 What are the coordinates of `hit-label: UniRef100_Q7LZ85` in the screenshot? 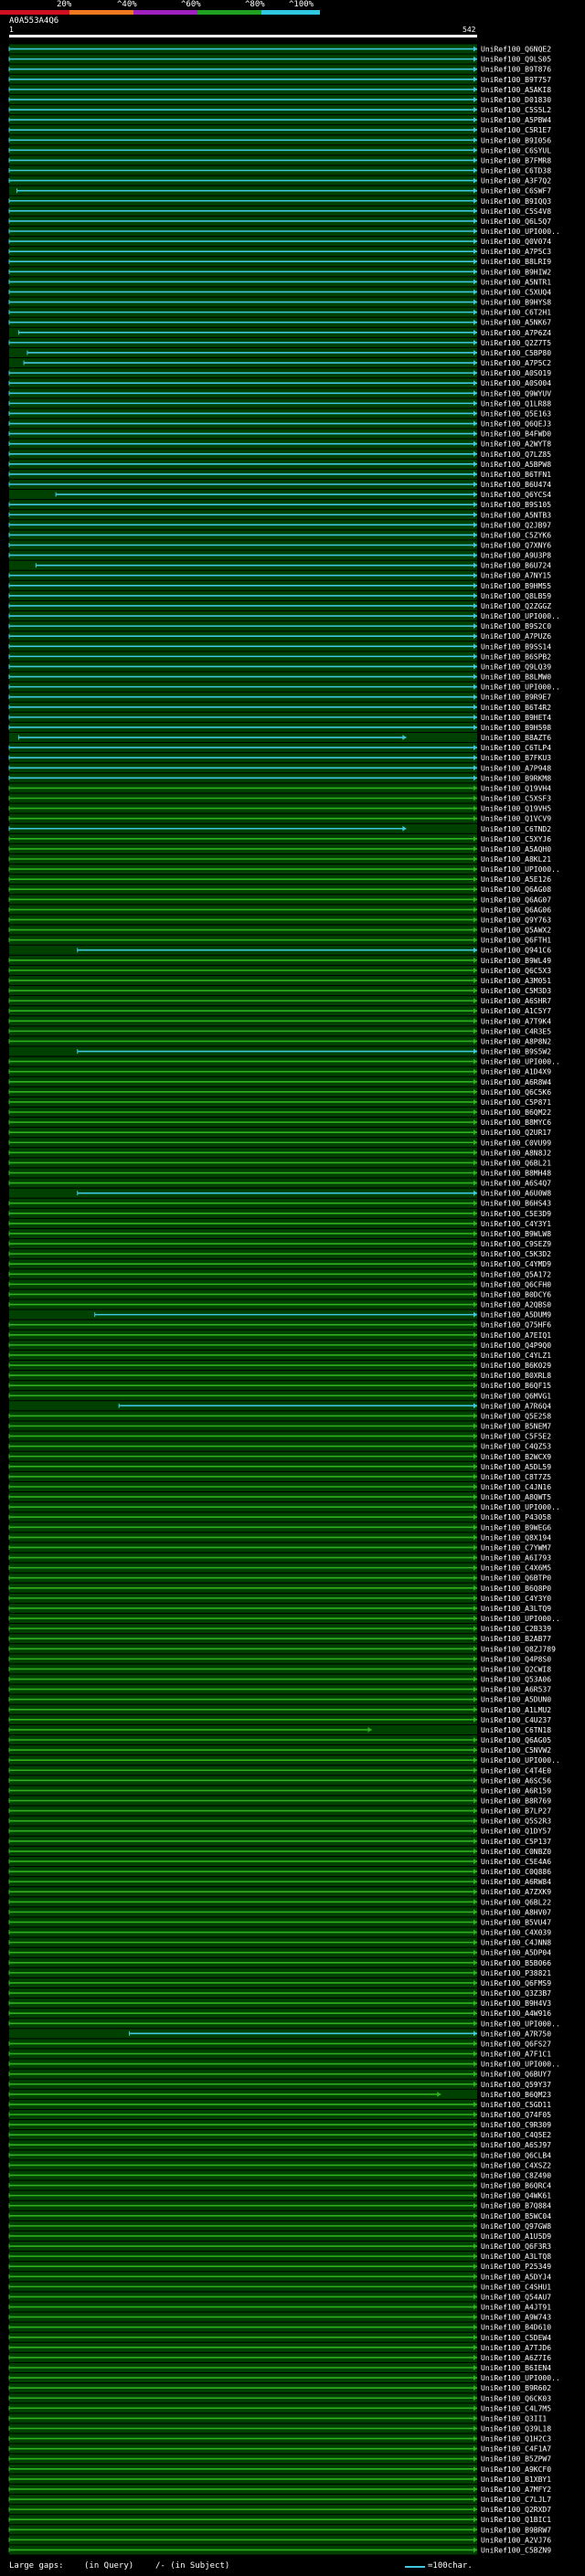 It's located at (516, 455).